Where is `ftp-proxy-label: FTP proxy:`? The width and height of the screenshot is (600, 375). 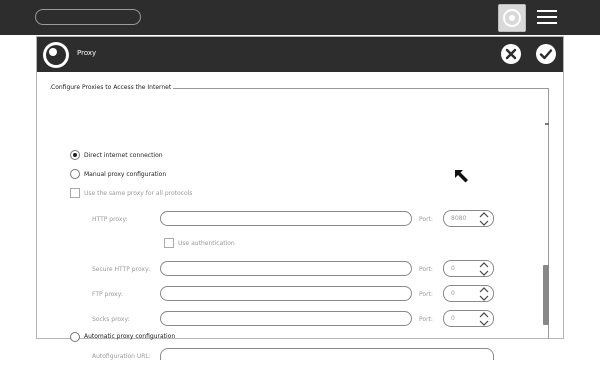 ftp-proxy-label: FTP proxy: is located at coordinates (107, 294).